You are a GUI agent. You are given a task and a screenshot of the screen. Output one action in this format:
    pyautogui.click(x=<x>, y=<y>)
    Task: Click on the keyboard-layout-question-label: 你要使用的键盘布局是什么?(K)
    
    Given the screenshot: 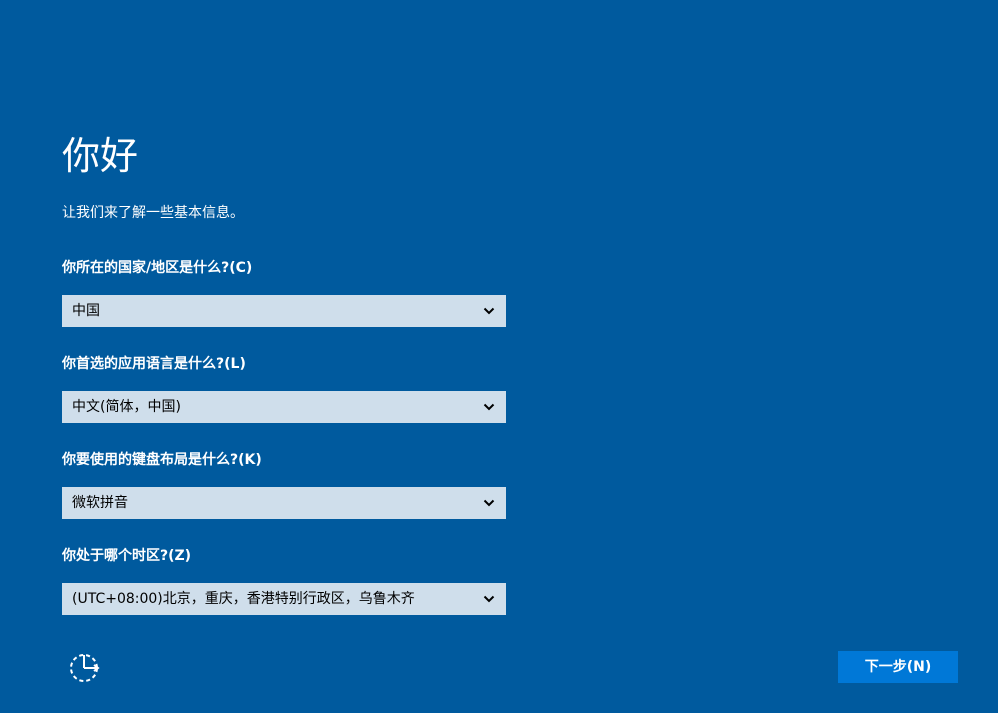 What is the action you would take?
    pyautogui.click(x=162, y=460)
    